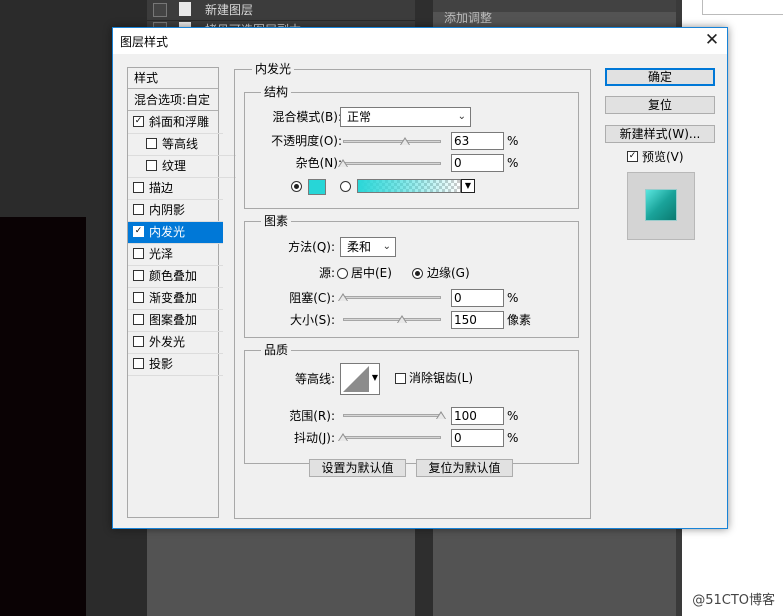 This screenshot has width=783, height=616. Describe the element at coordinates (182, 167) in the screenshot. I see `style-item-texture: 纹理` at that location.